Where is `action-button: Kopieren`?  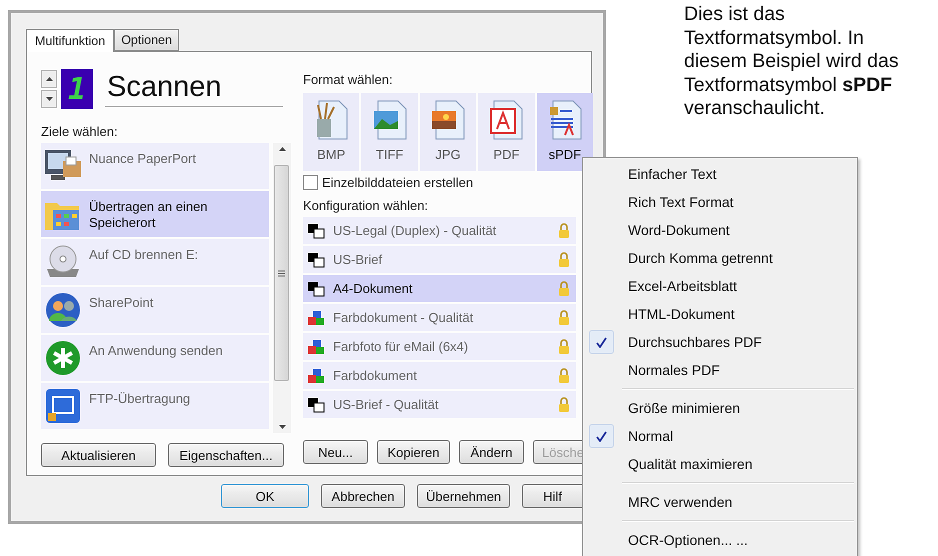 action-button: Kopieren is located at coordinates (413, 452).